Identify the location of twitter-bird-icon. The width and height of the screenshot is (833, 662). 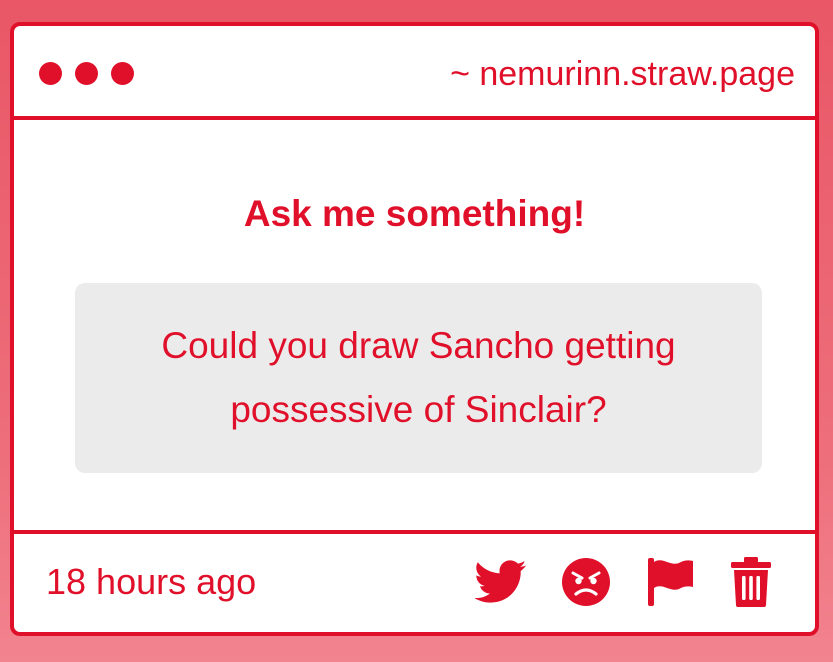
(501, 581).